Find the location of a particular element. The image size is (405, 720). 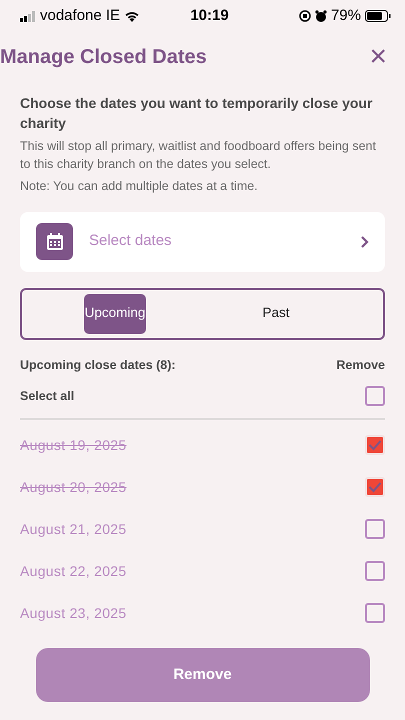

carrier-name: vodafone IE is located at coordinates (80, 16).